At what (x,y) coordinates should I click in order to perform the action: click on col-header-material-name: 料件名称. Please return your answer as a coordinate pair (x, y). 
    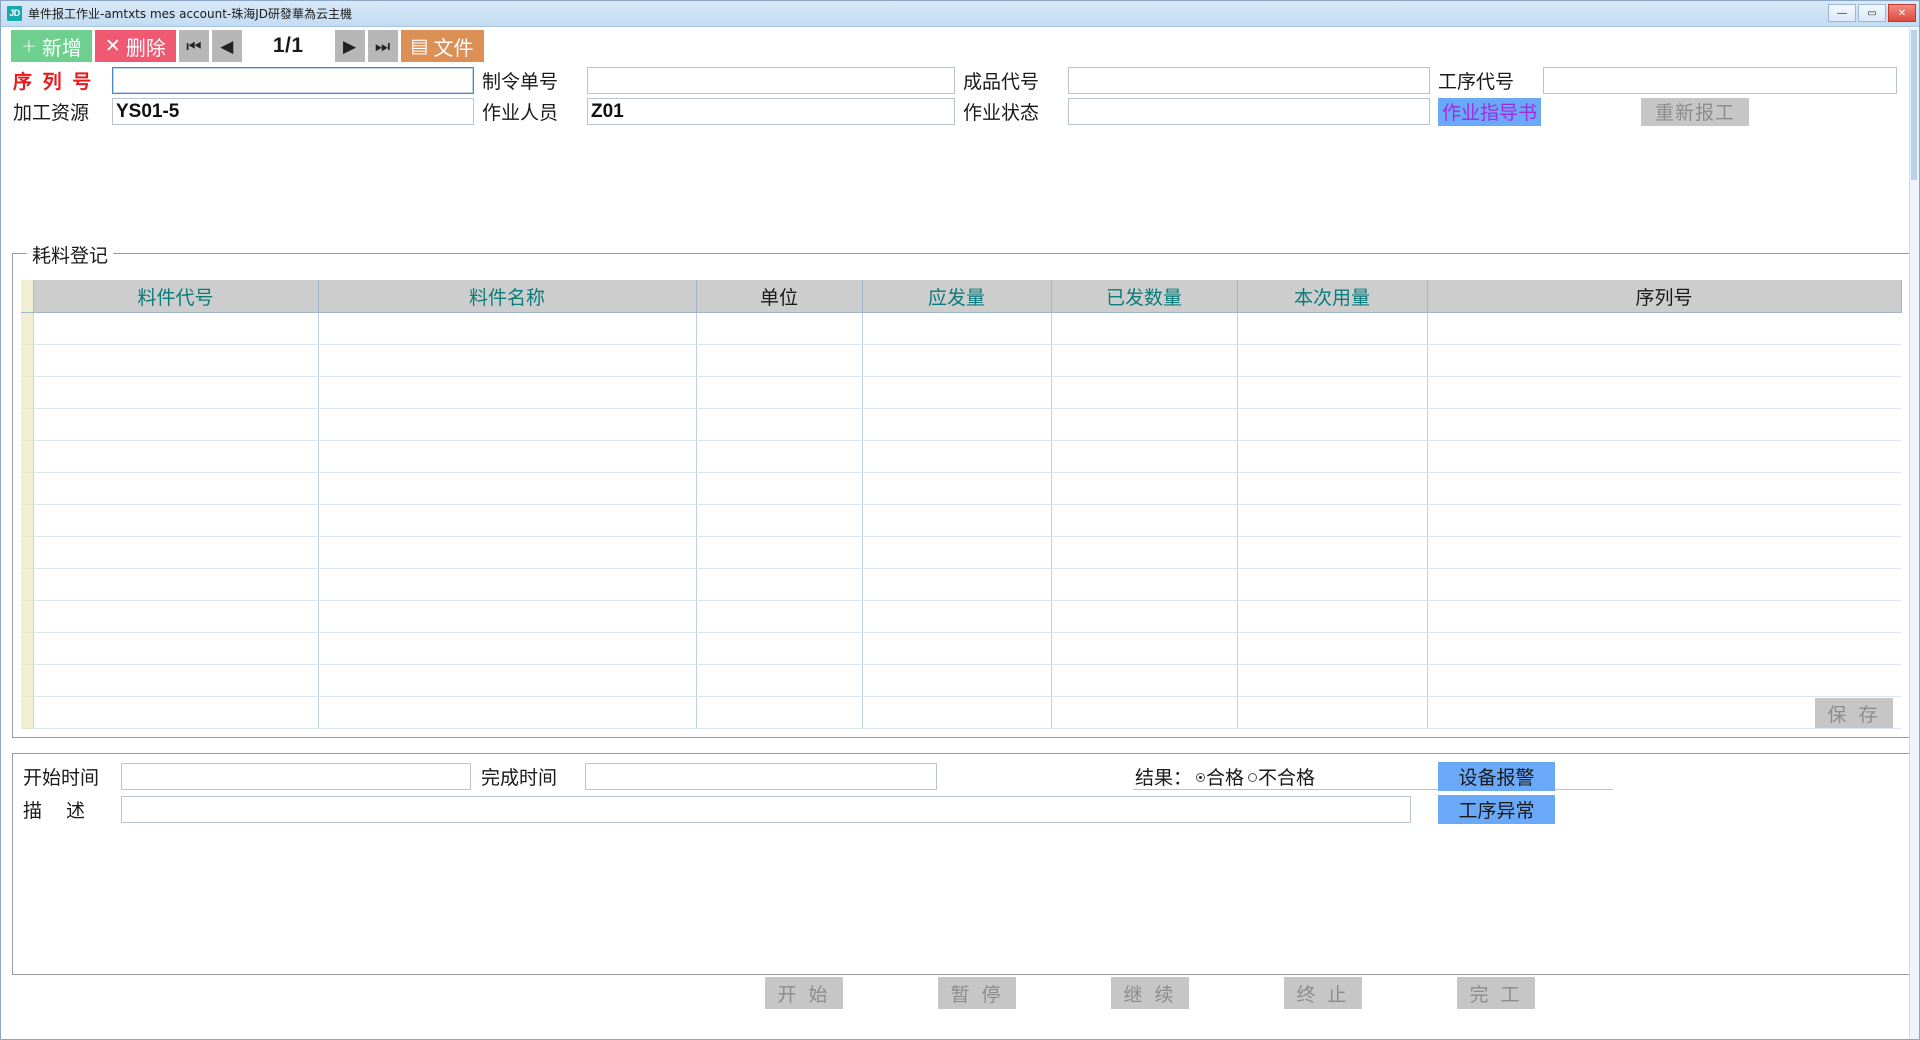
    Looking at the image, I should click on (507, 296).